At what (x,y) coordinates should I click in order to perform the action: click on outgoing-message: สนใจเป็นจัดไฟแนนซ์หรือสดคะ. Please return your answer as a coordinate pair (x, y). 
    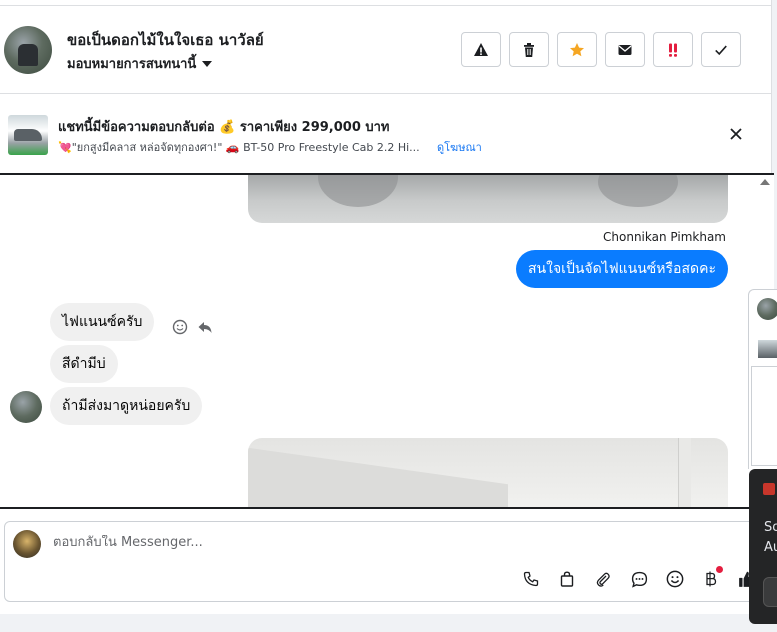
    Looking at the image, I should click on (622, 269).